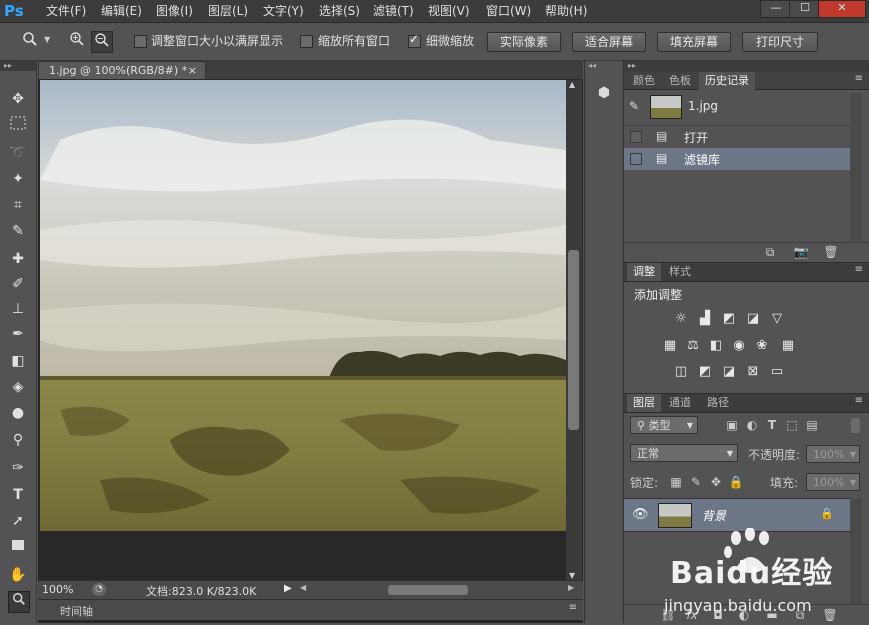  Describe the element at coordinates (680, 403) in the screenshot. I see `tab-channels: 通道` at that location.